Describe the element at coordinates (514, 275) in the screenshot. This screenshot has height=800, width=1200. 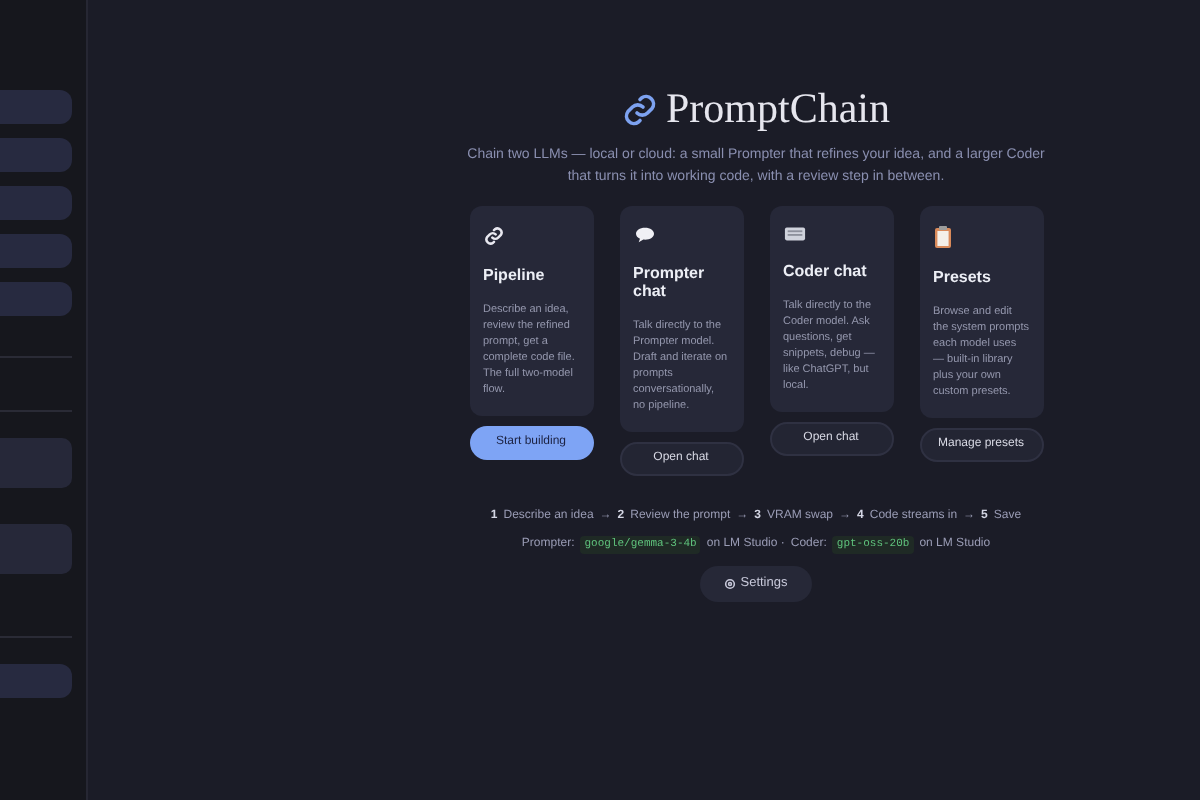
I see `card-title: Pipeline` at that location.